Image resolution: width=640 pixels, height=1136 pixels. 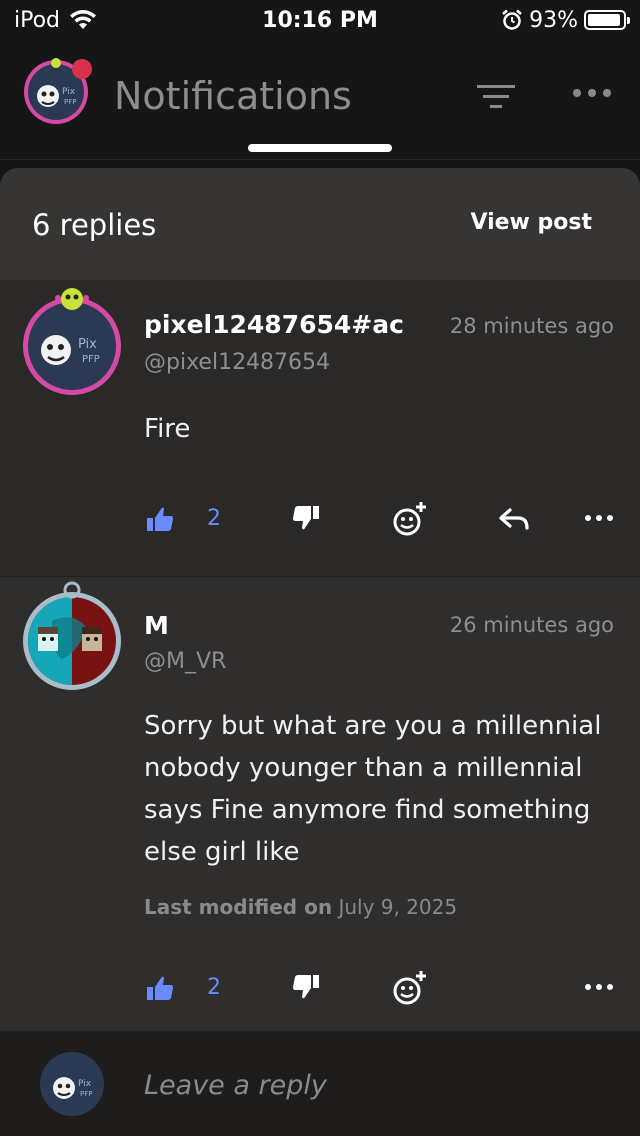 I want to click on comment-time: 26 minutes ago, so click(x=531, y=625).